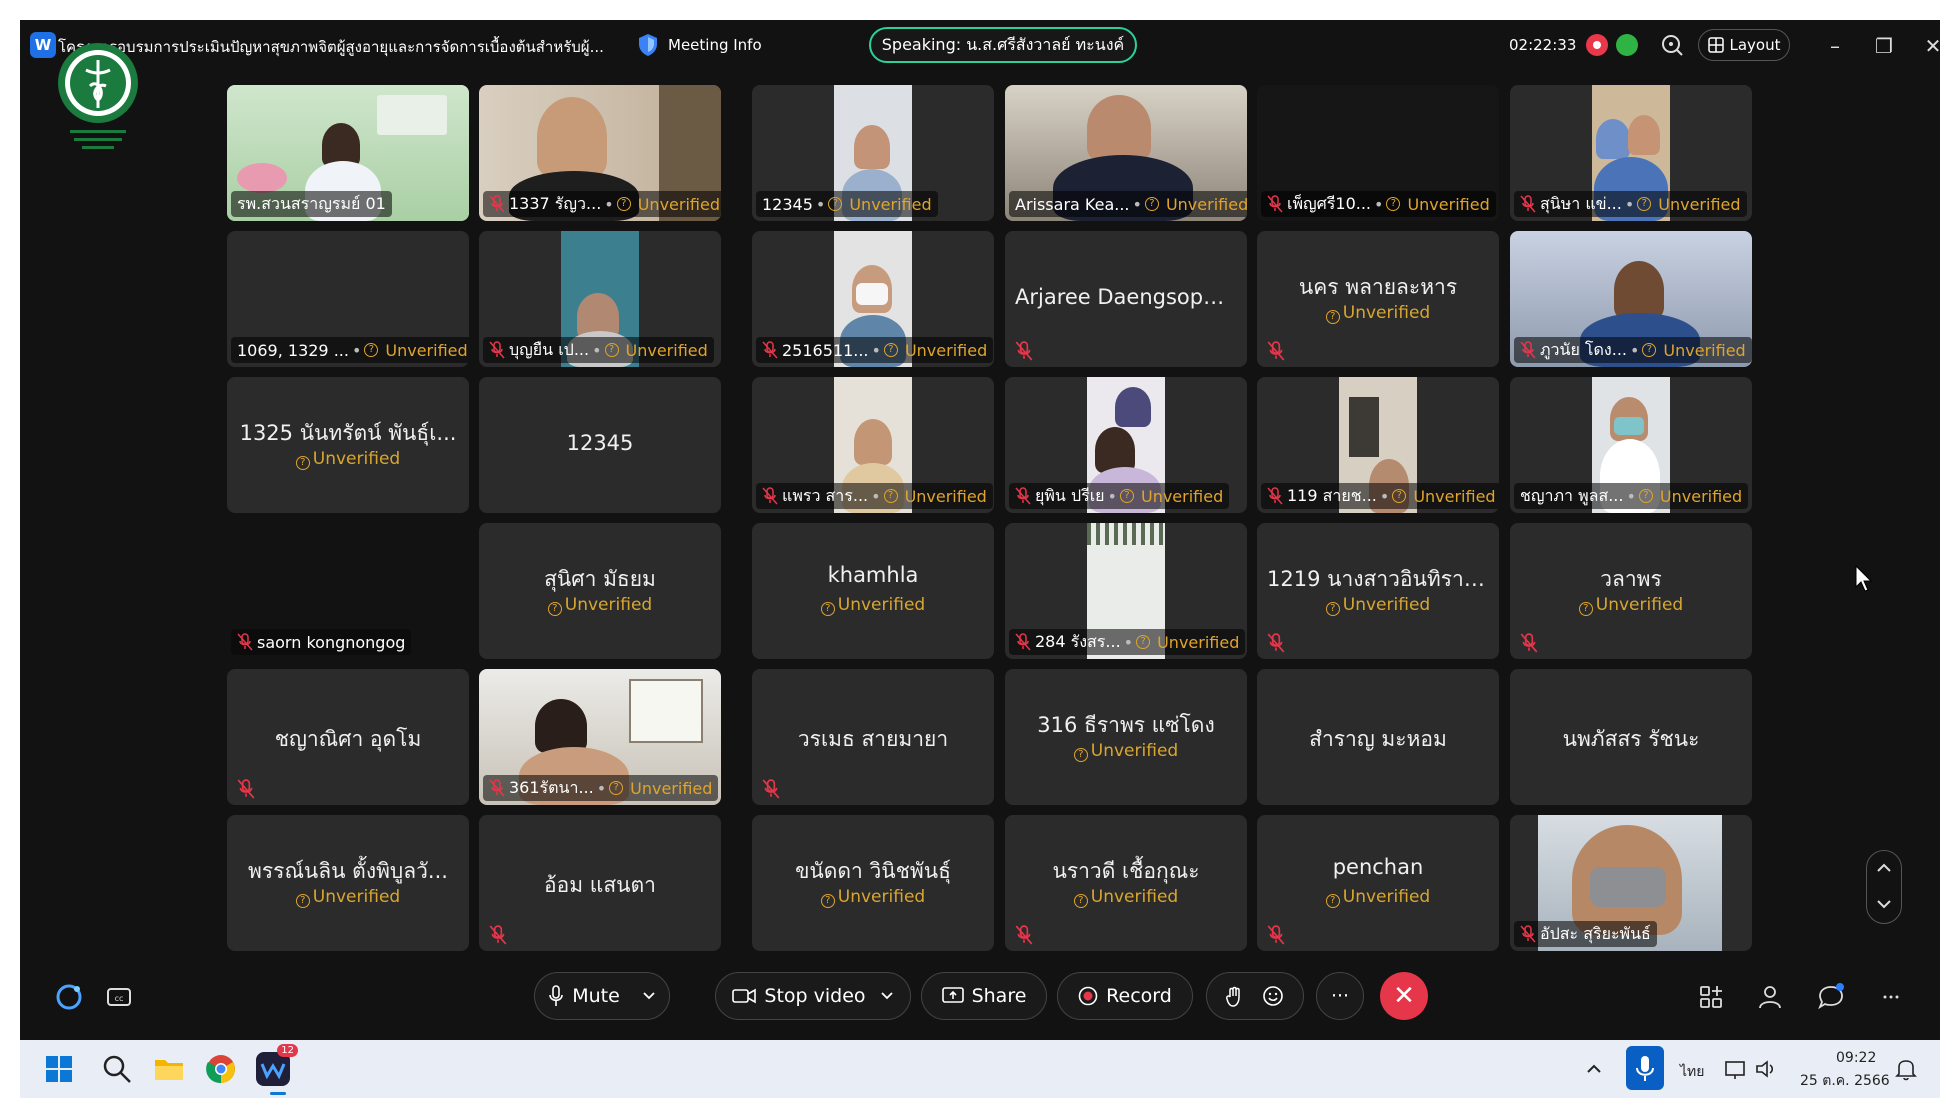 This screenshot has height=1120, width=1960. I want to click on participant-tile: Arissara Kea... •? Unverified, so click(1126, 153).